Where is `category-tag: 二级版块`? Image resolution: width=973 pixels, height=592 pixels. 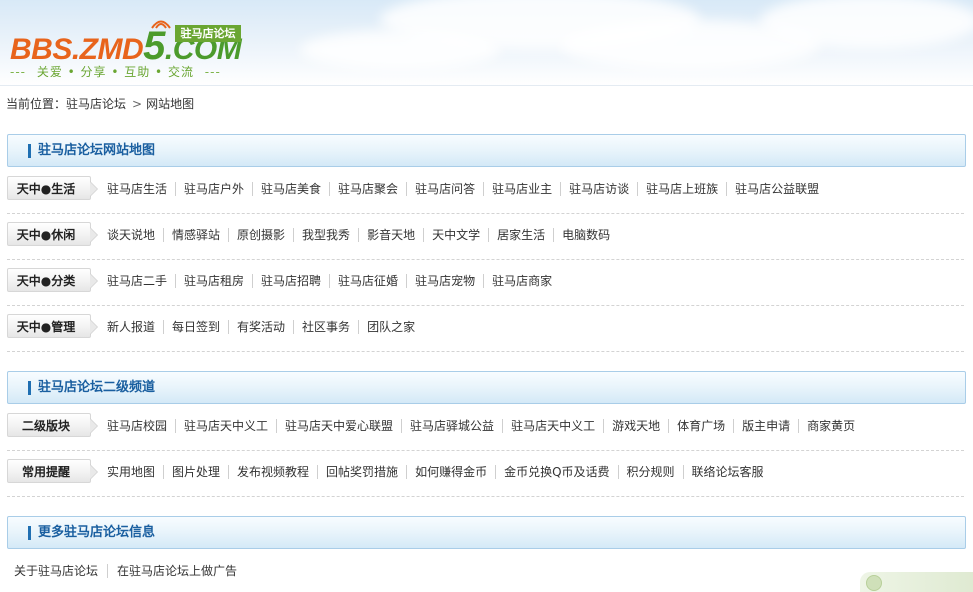 category-tag: 二级版块 is located at coordinates (52, 425).